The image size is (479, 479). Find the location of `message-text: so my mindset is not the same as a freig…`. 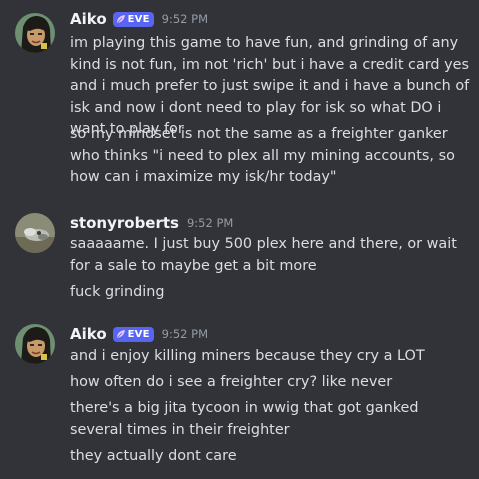

message-text: so my mindset is not the same as a freig… is located at coordinates (262, 155).